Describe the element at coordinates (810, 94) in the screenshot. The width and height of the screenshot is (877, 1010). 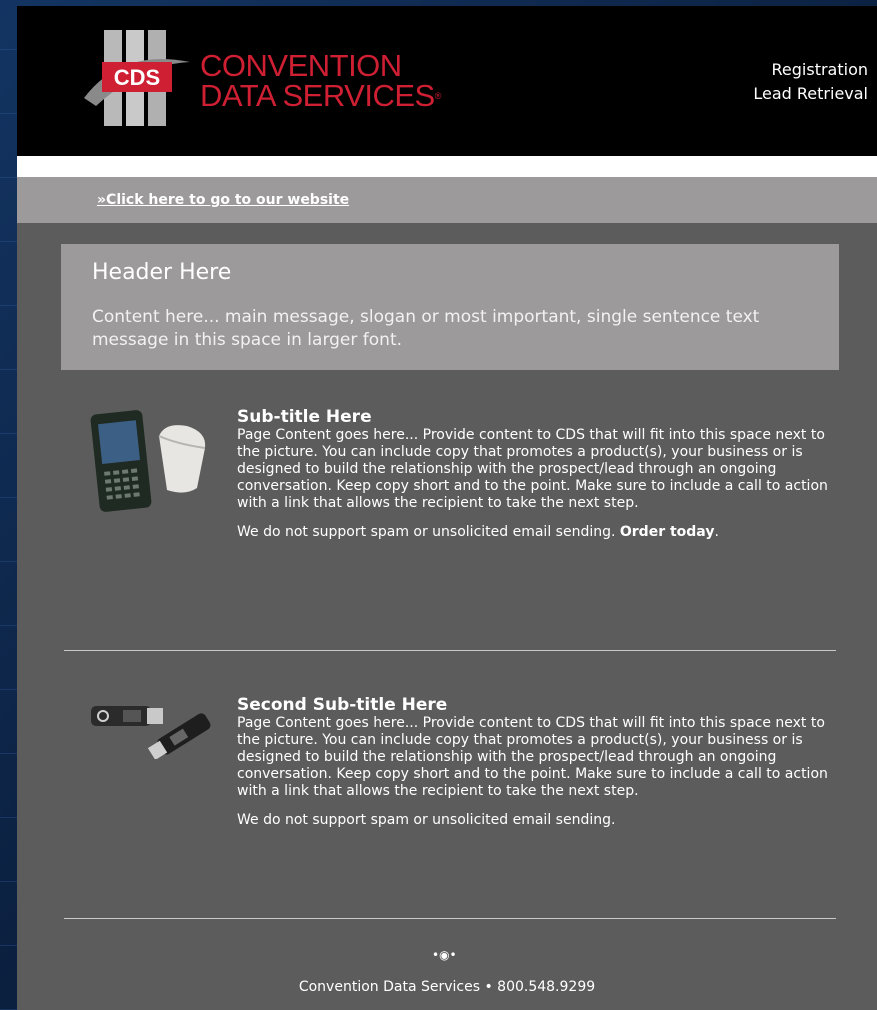
I see `lead-retrieval-link: Lead Retrieval` at that location.